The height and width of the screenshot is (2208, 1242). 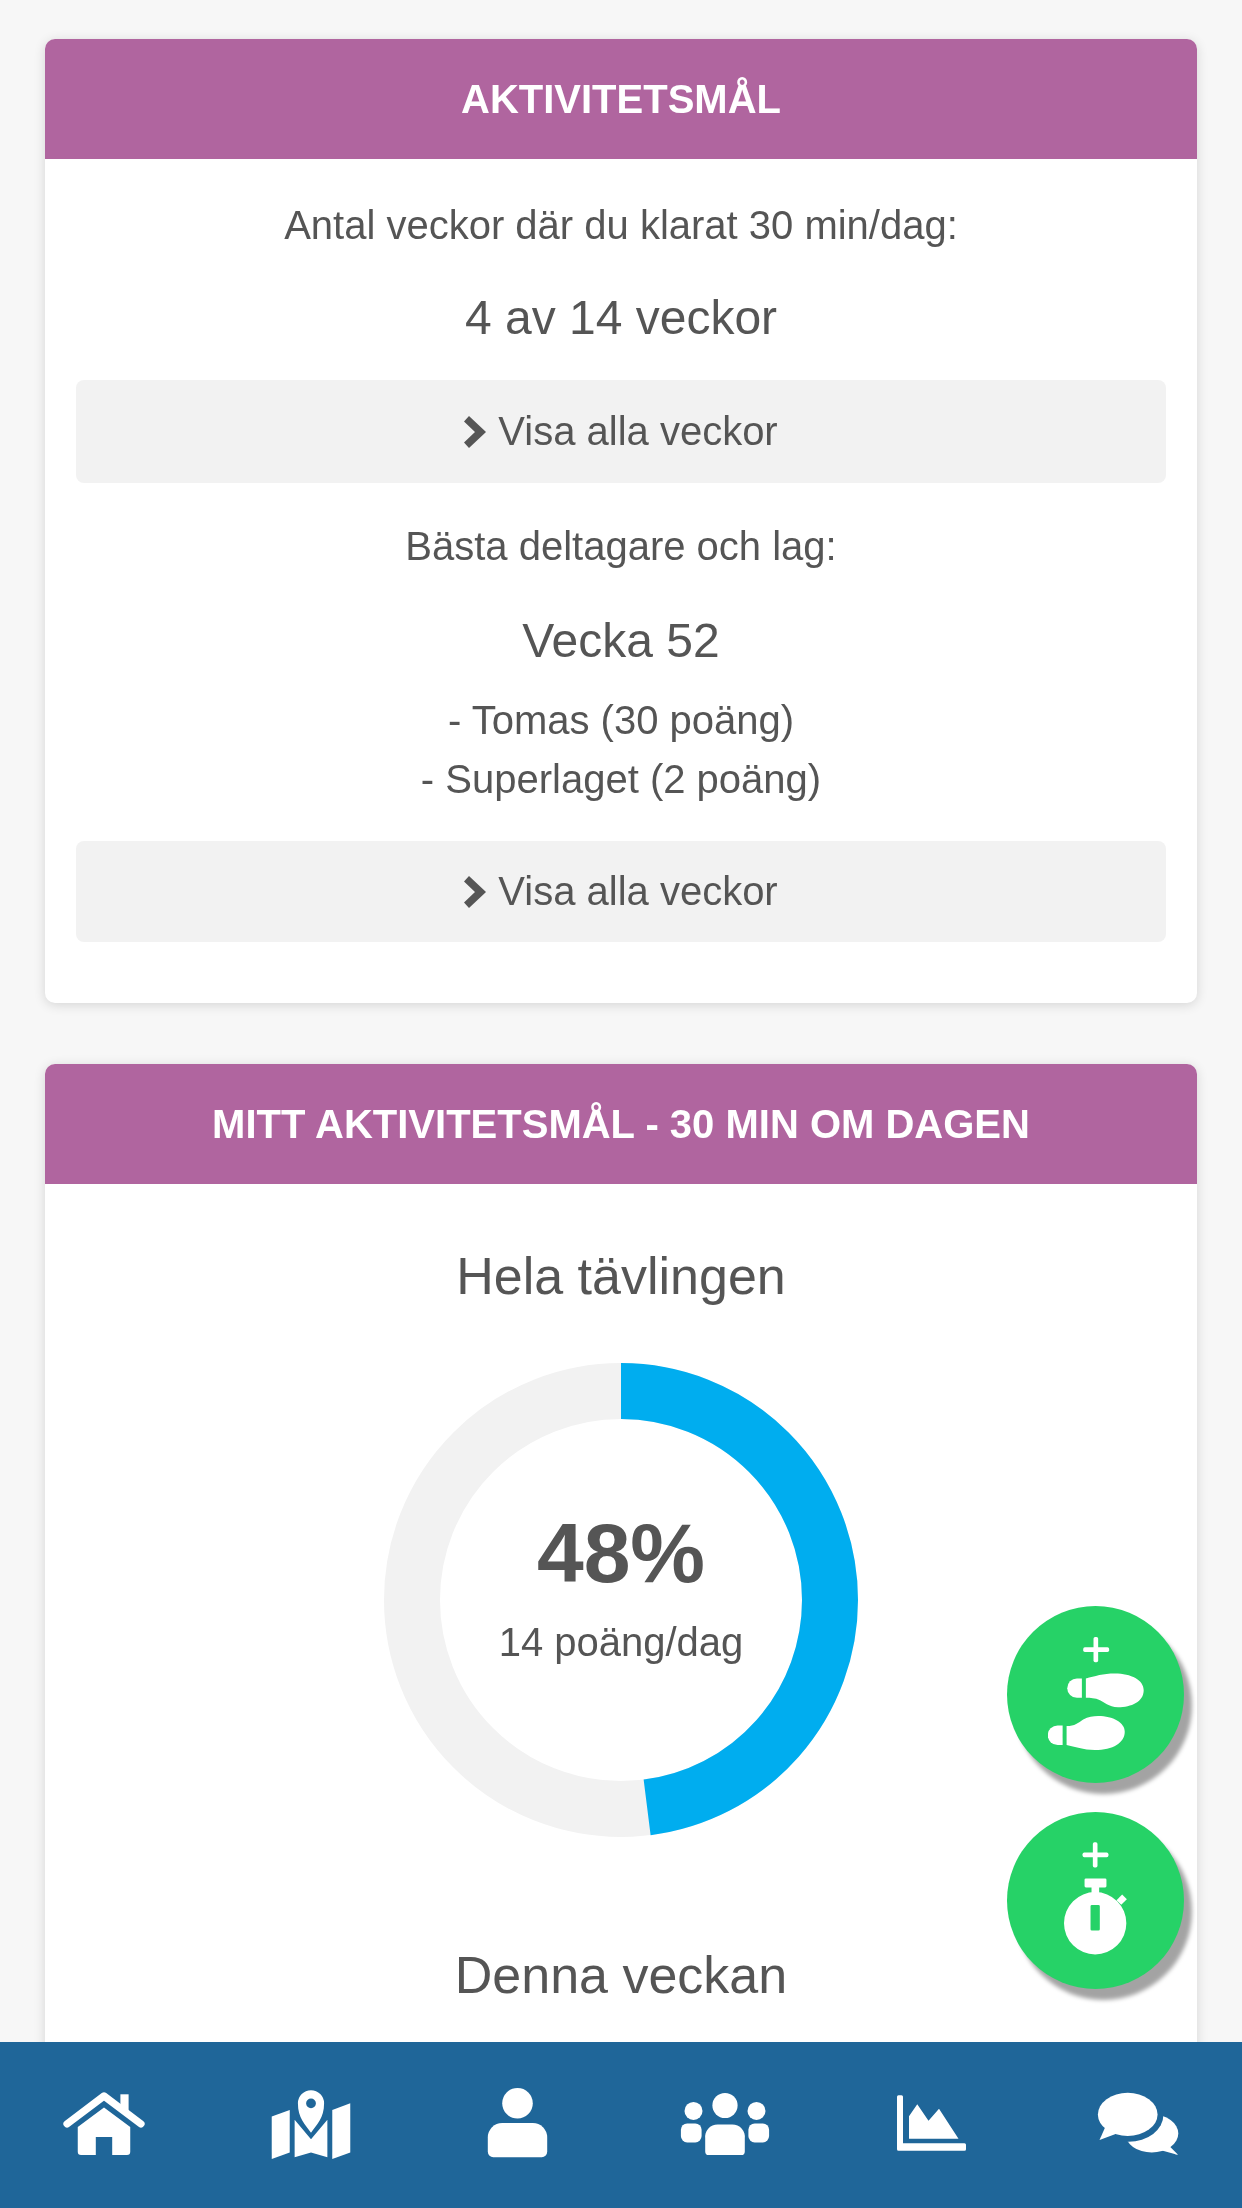 I want to click on user-icon, so click(x=517, y=2123).